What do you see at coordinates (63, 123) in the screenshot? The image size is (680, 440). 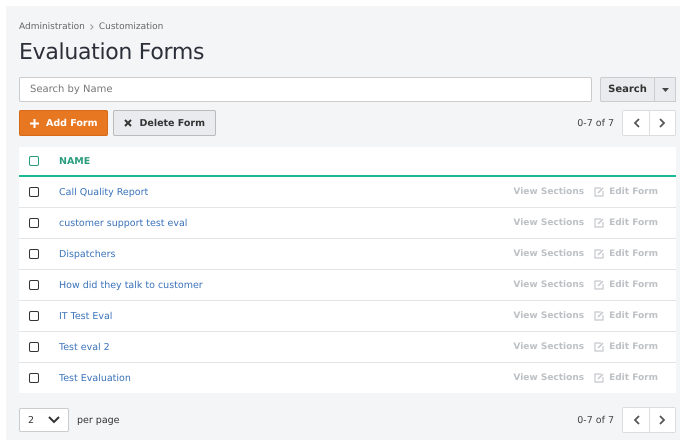 I see `add-form-button: Add Form` at bounding box center [63, 123].